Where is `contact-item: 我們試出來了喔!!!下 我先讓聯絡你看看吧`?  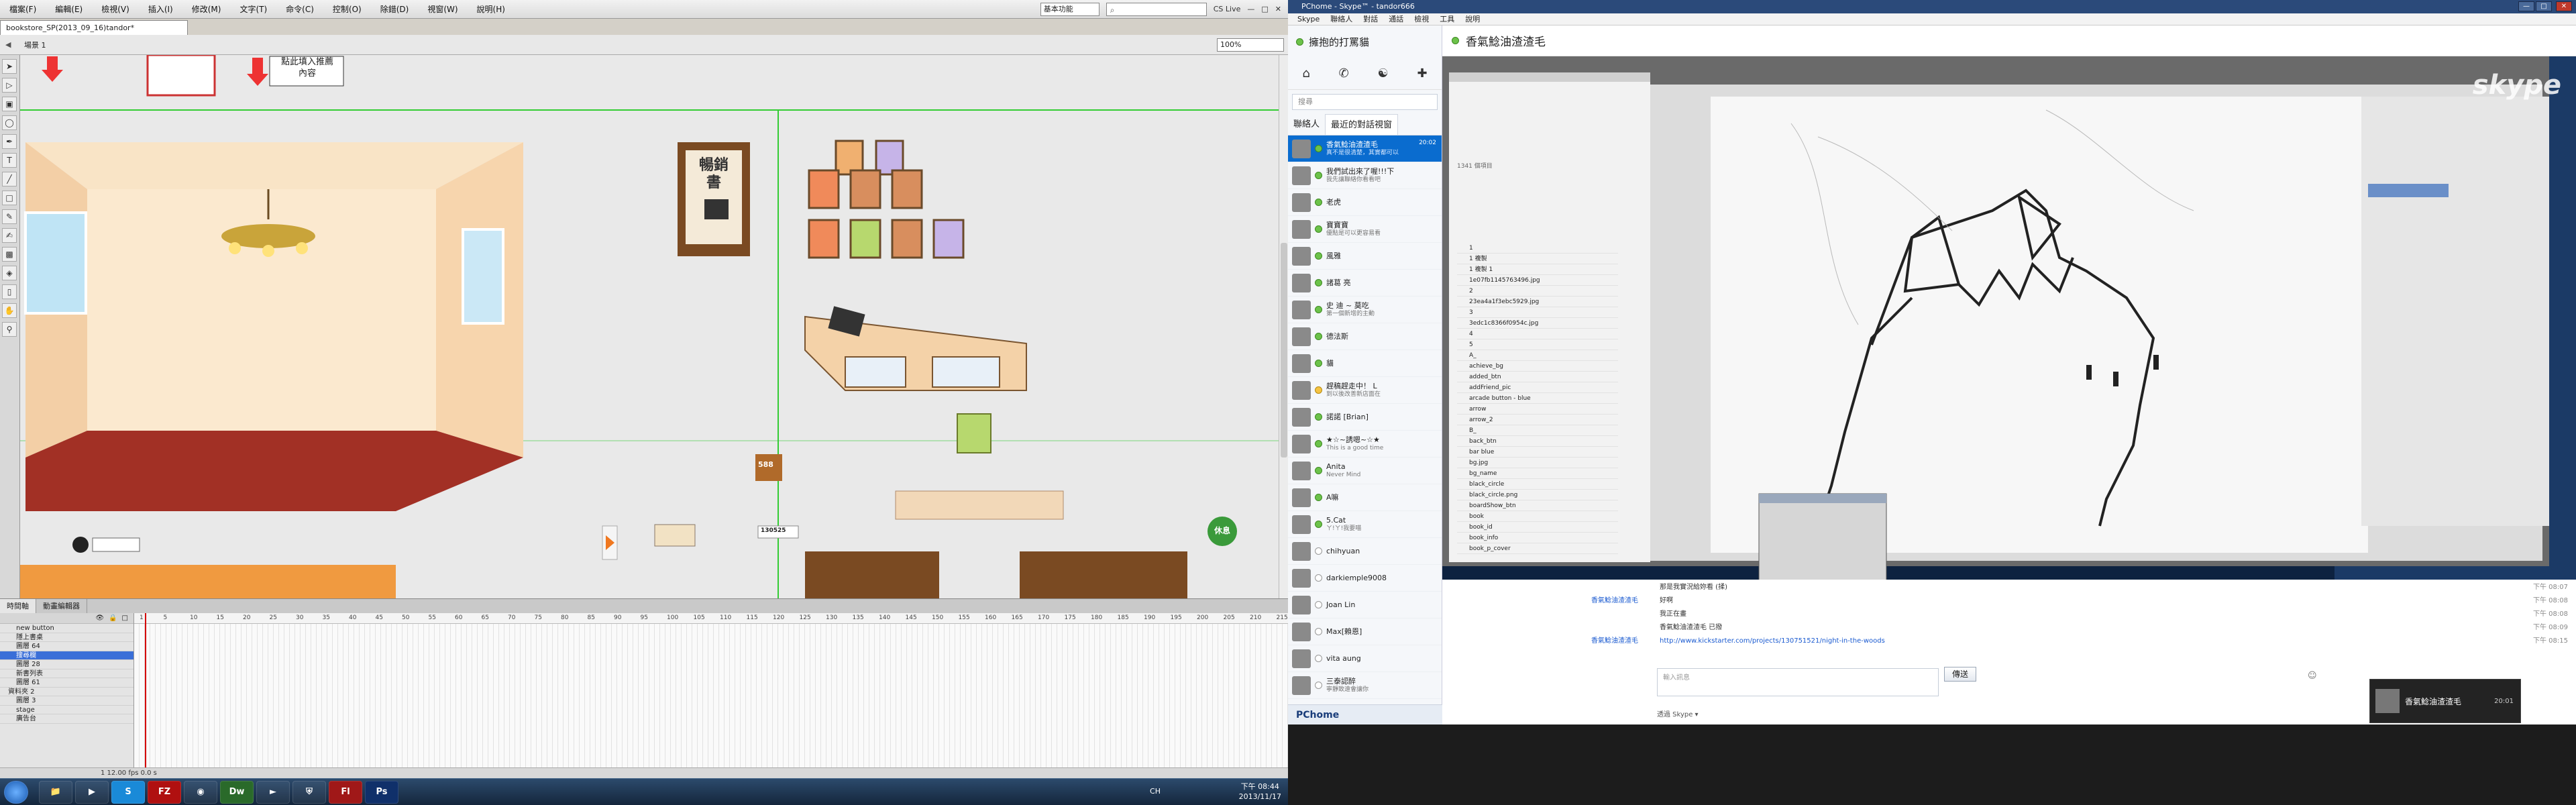 contact-item: 我們試出來了喔!!!下 我先讓聯絡你看看吧 is located at coordinates (1365, 175).